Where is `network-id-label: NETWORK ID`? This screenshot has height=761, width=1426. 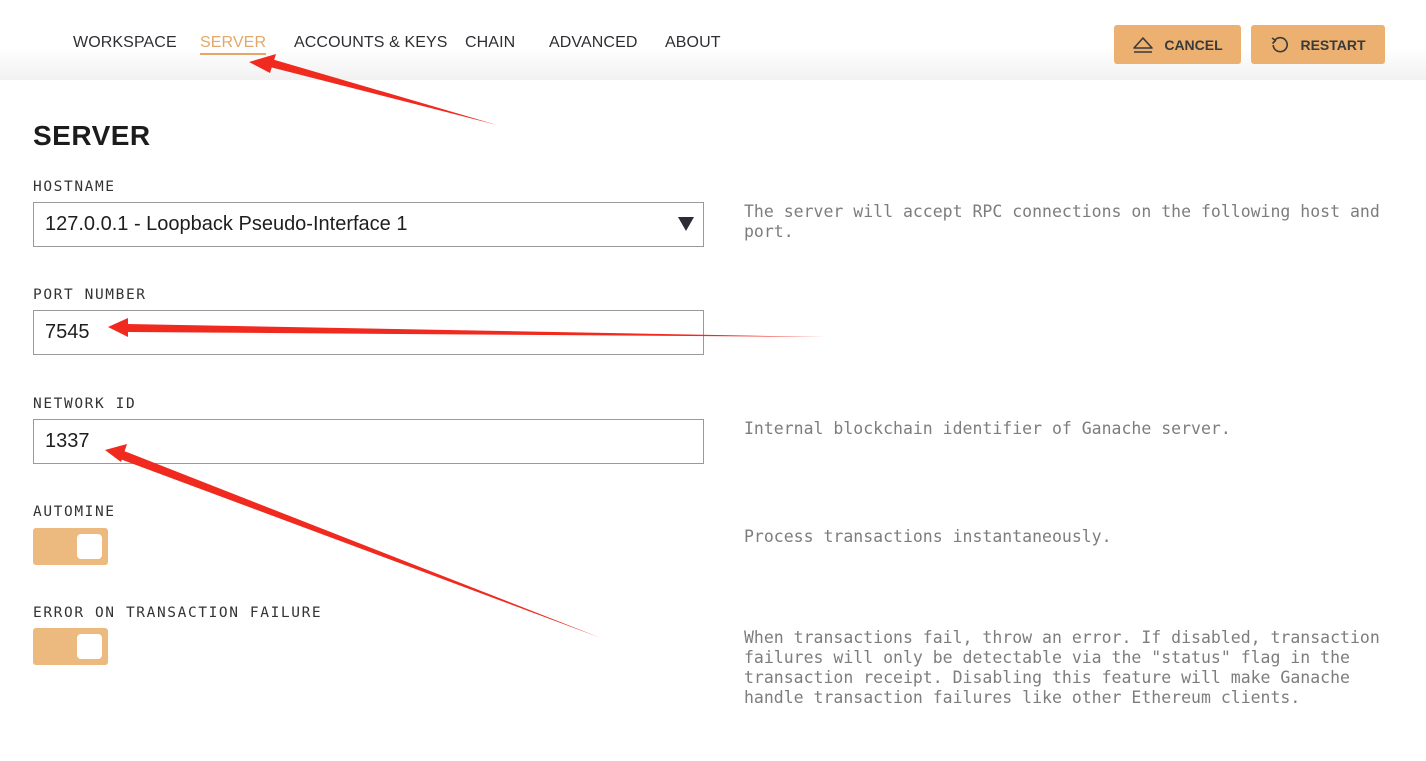
network-id-label: NETWORK ID is located at coordinates (85, 404).